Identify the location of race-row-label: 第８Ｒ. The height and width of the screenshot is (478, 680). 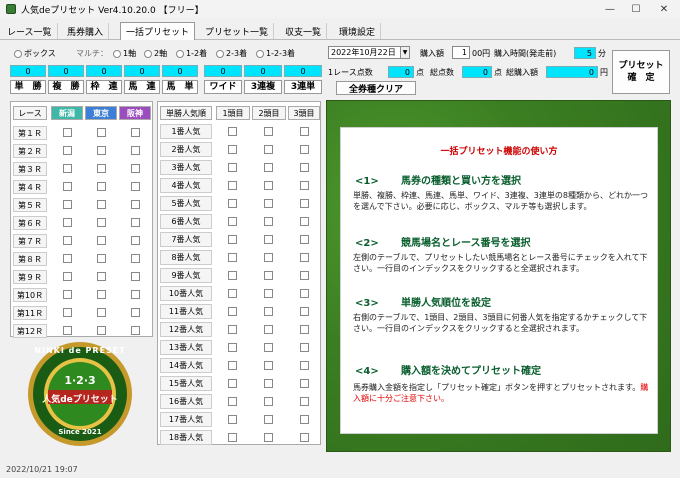
(30, 259).